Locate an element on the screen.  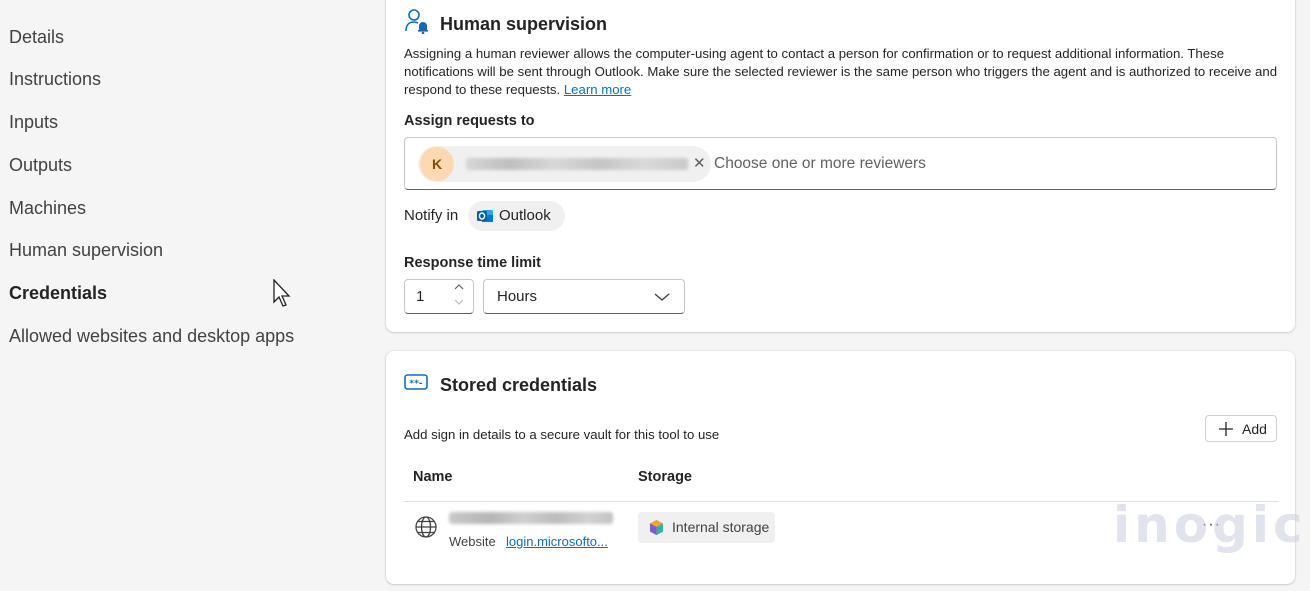
sidebar-item-allowed-websites: Allowed websites and desktop apps is located at coordinates (151, 336).